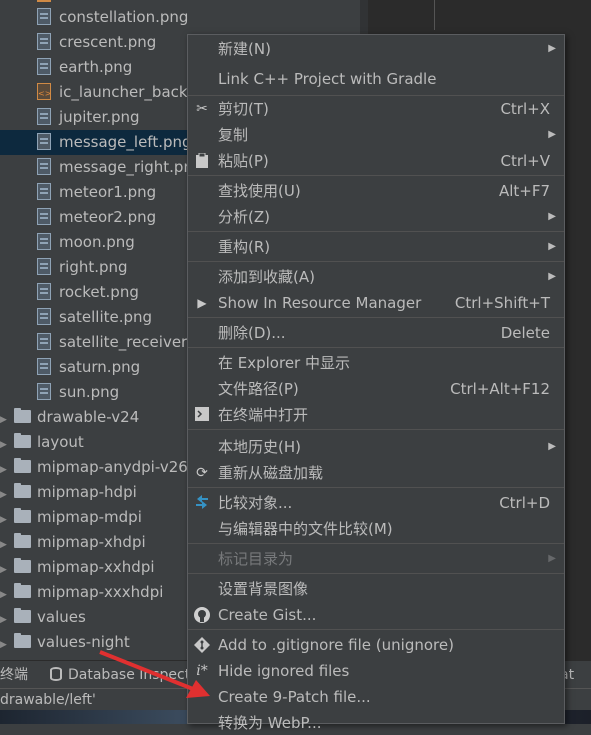  Describe the element at coordinates (93, 267) in the screenshot. I see `tree-item-label: right.png` at that location.